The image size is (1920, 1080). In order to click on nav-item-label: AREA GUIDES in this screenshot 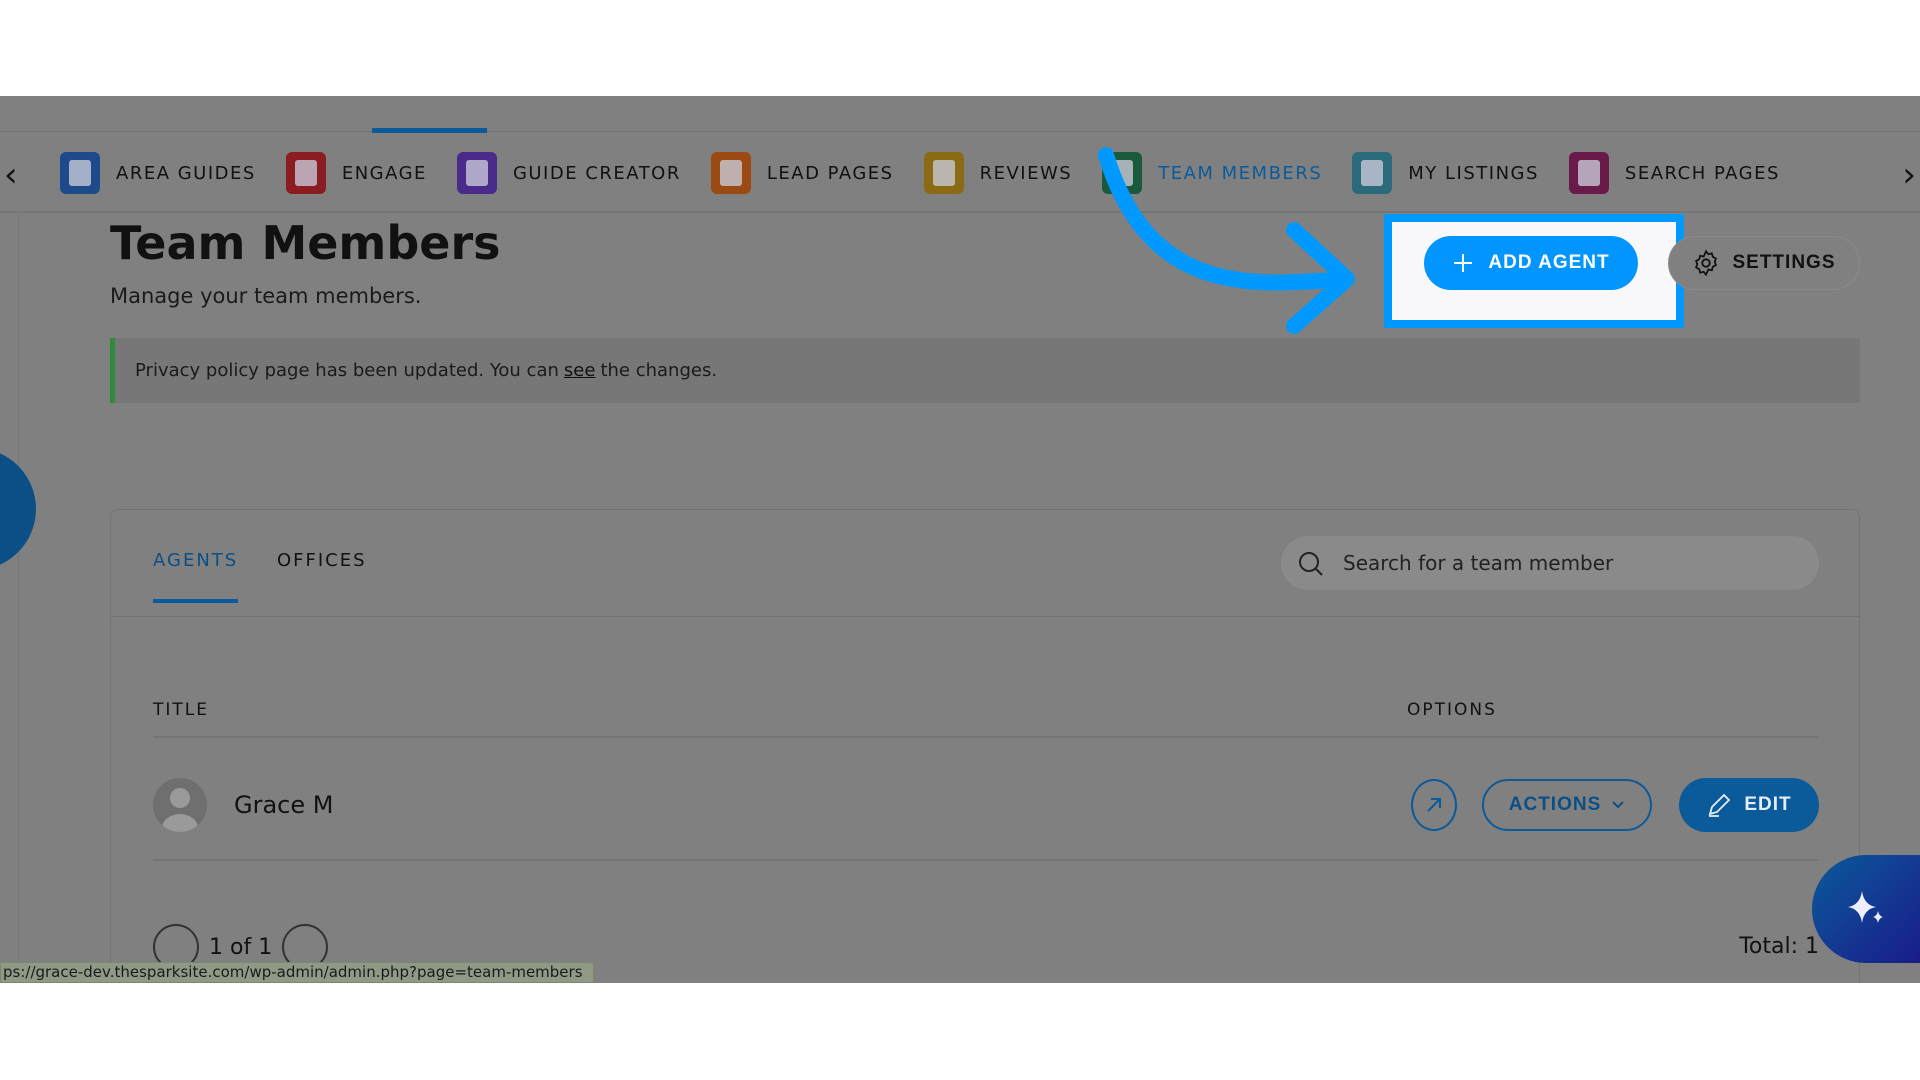, I will do `click(186, 173)`.